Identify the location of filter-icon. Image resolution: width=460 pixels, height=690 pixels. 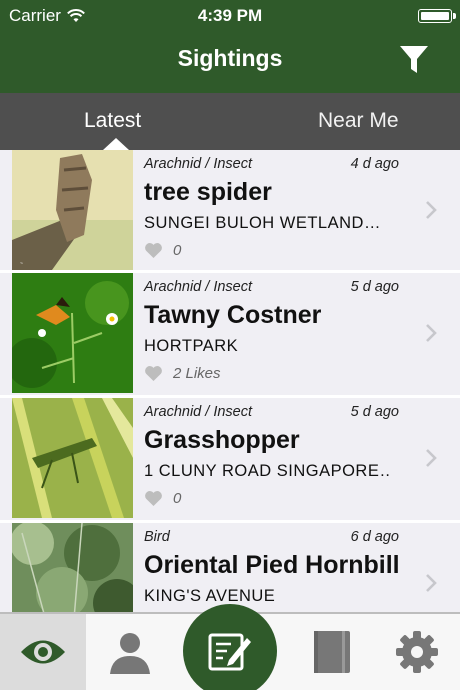
(414, 60).